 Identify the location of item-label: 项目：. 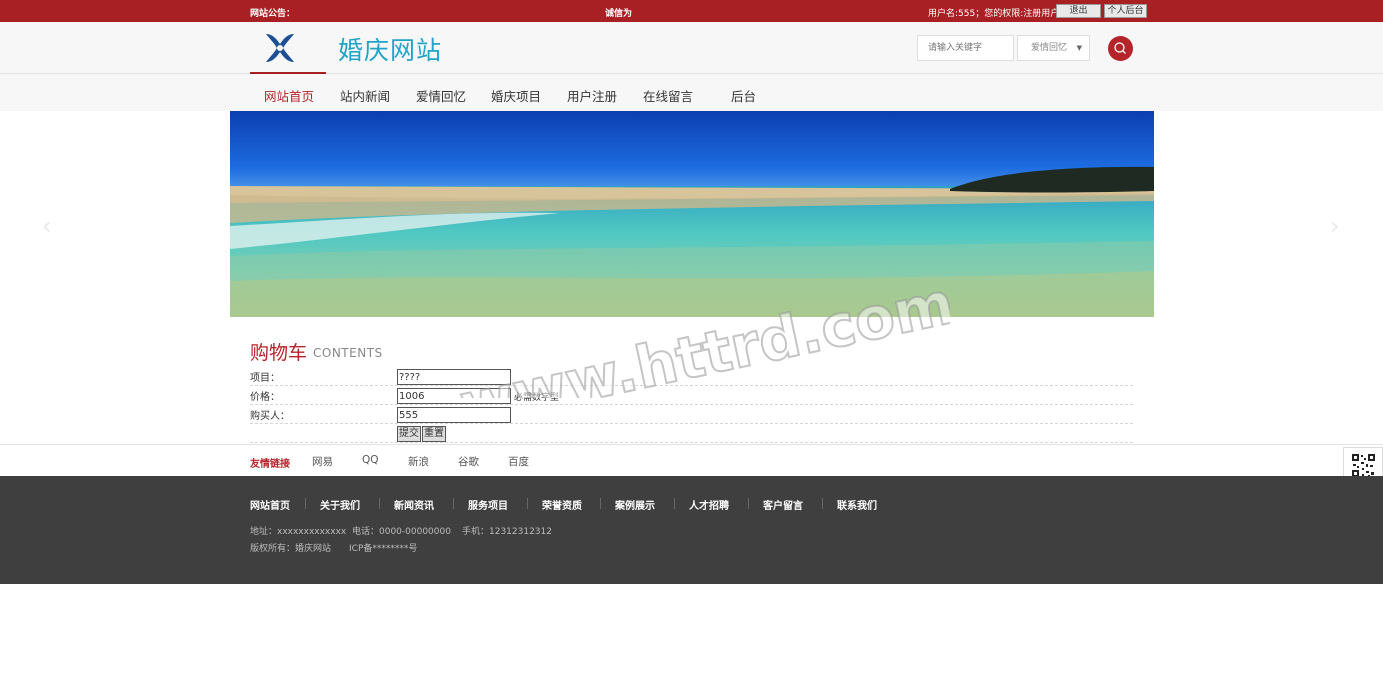
(265, 378).